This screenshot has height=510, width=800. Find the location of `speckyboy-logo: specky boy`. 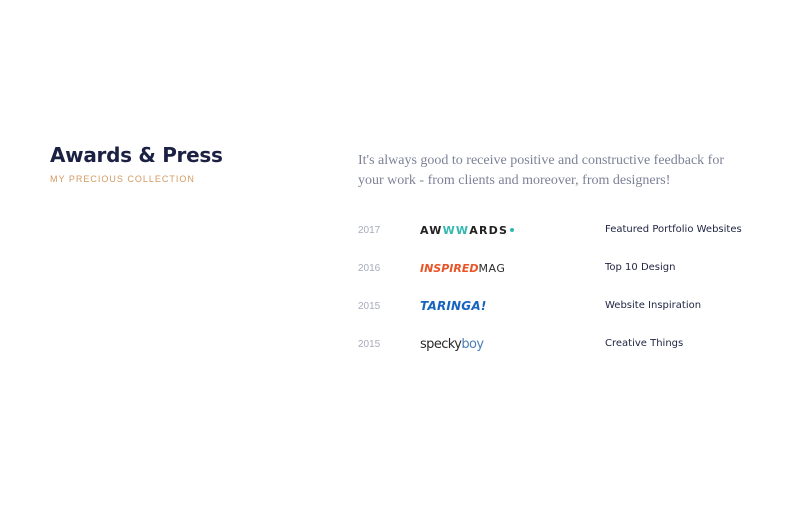

speckyboy-logo: specky boy is located at coordinates (452, 344).